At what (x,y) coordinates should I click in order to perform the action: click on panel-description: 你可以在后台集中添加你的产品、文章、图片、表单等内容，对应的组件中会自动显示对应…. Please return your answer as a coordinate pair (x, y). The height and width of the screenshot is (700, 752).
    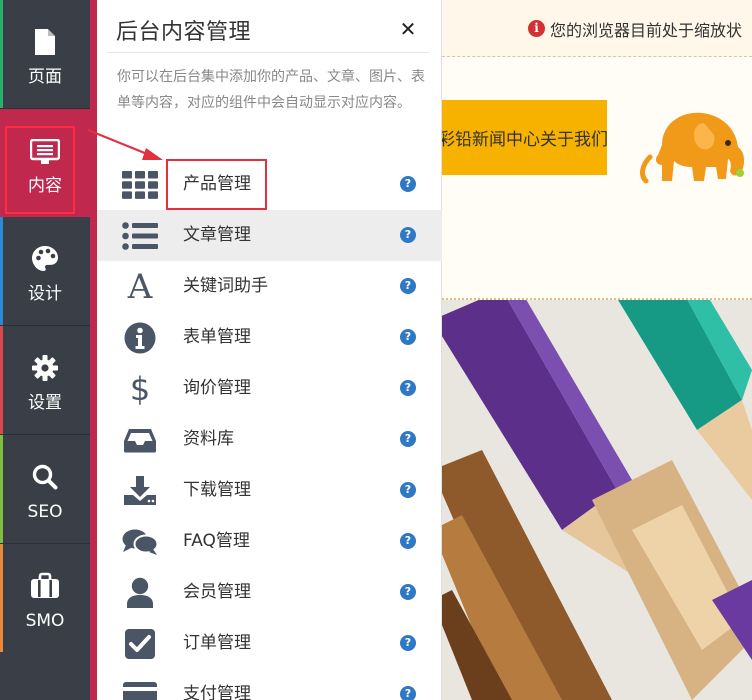
    Looking at the image, I should click on (271, 90).